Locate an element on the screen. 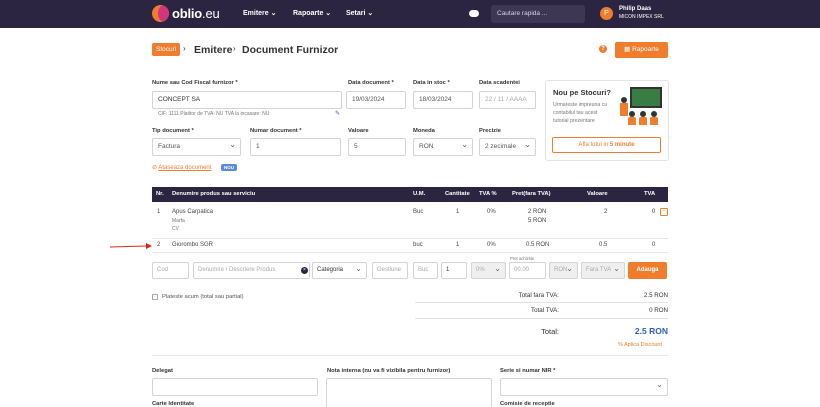  annotation-arrow-icon is located at coordinates (131, 246).